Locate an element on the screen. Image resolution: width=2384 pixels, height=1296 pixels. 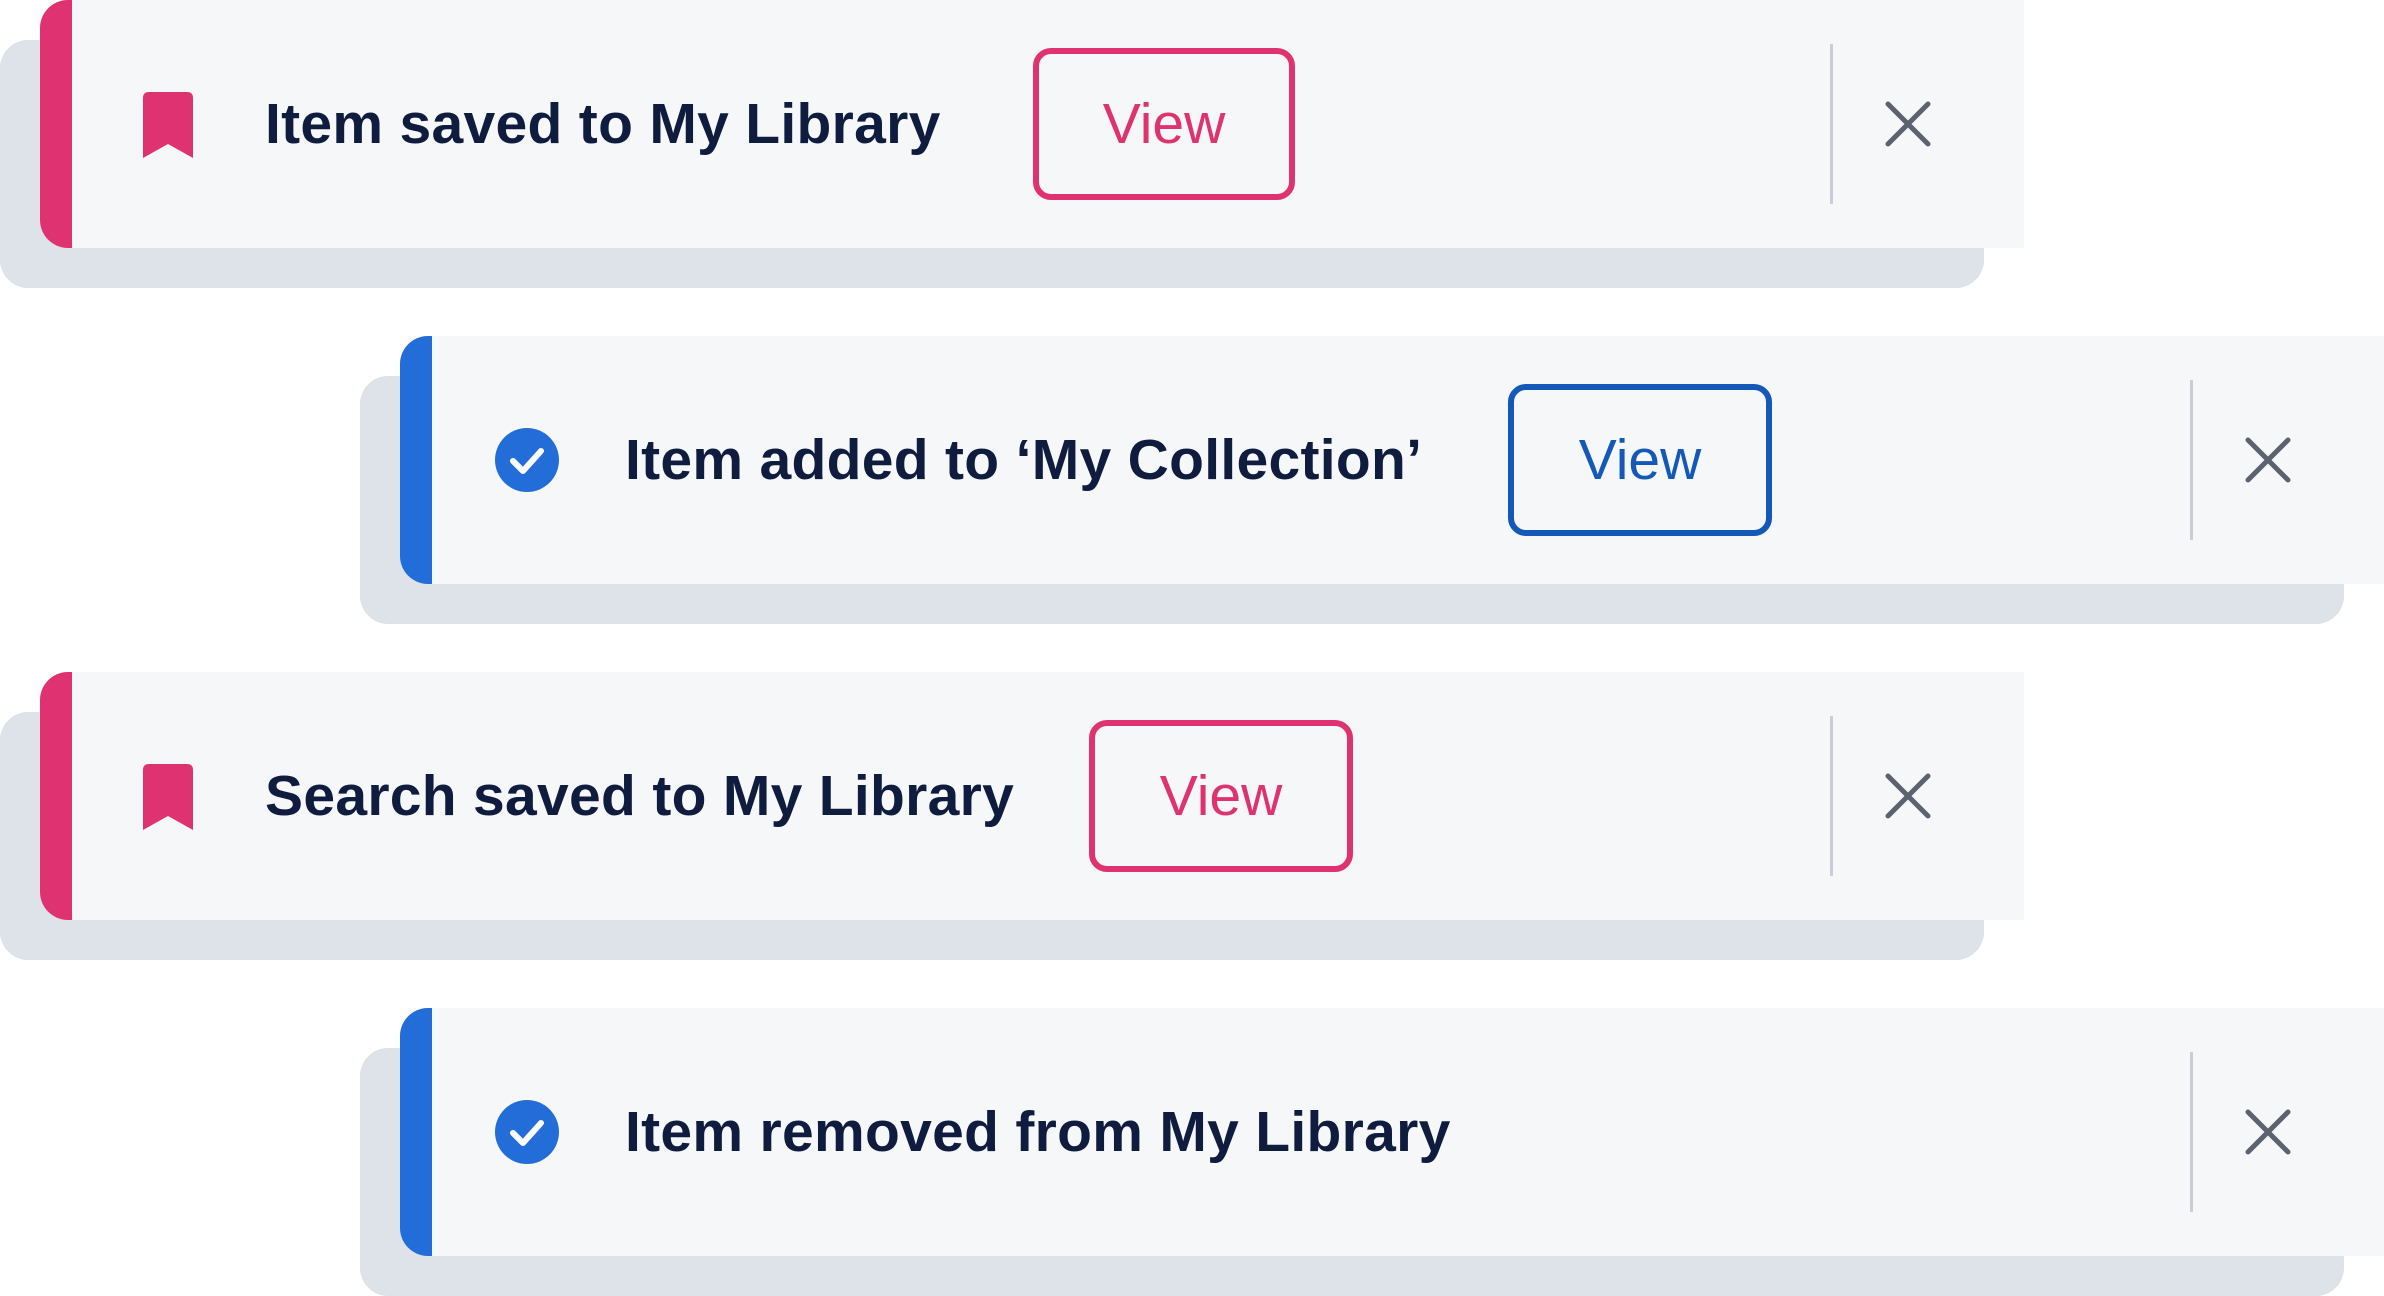
toast-message: Item saved to My Library is located at coordinates (603, 124).